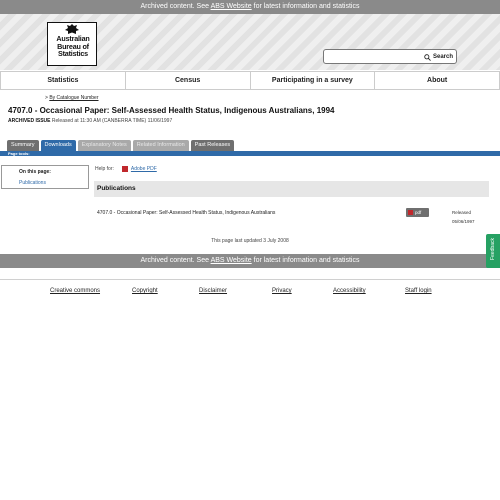  What do you see at coordinates (349, 291) in the screenshot?
I see `footer-link-accessibility: Accessibility` at bounding box center [349, 291].